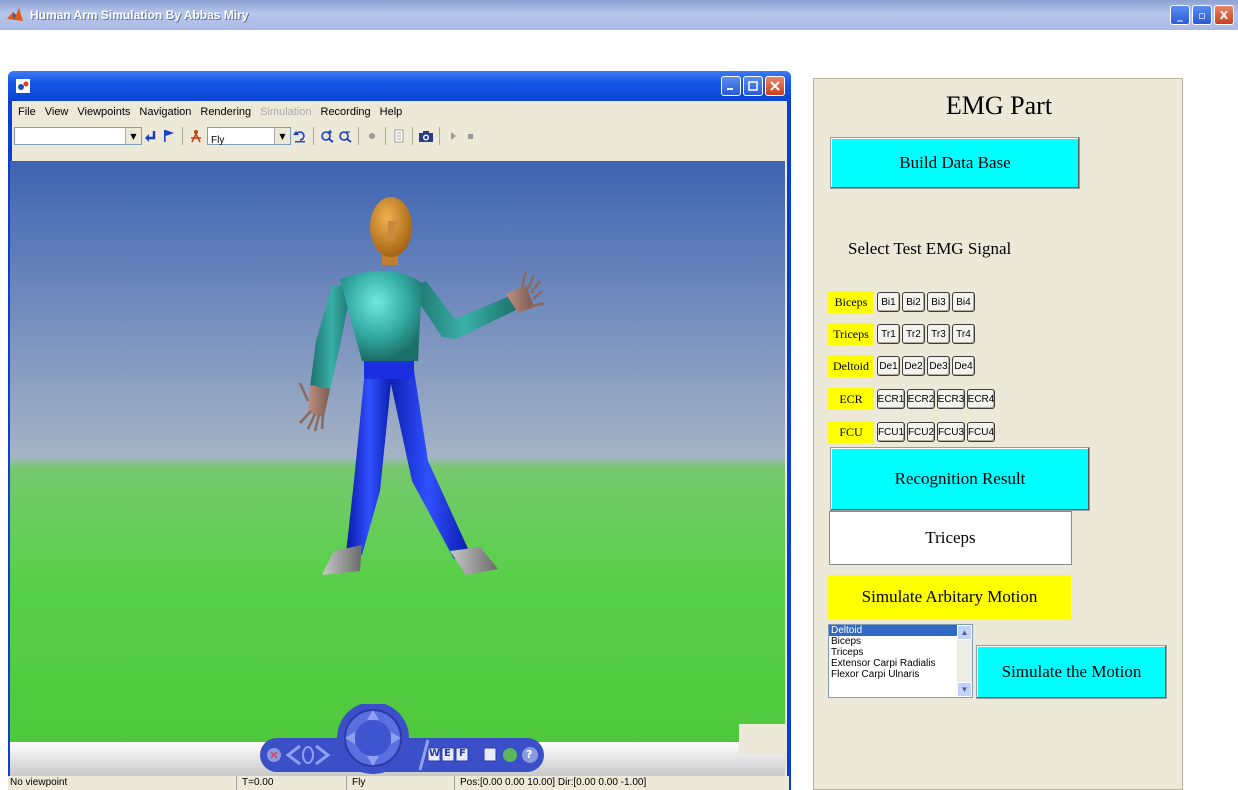 The height and width of the screenshot is (790, 1238). What do you see at coordinates (888, 334) in the screenshot?
I see `signal-button-tr1: Tr1` at bounding box center [888, 334].